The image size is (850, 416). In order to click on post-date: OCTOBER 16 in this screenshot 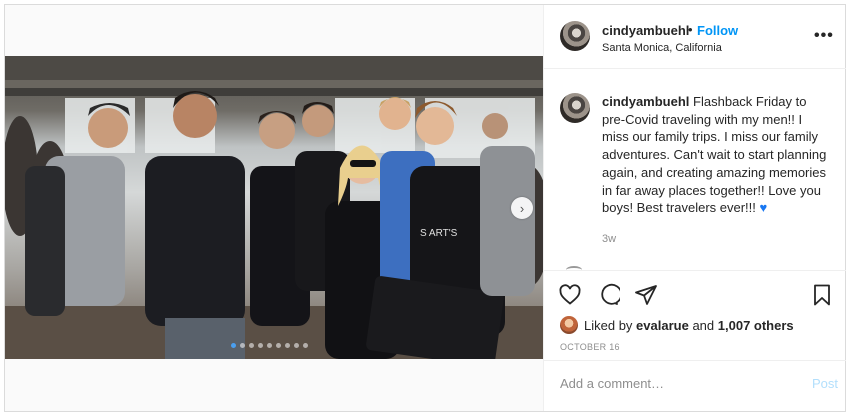, I will do `click(590, 347)`.